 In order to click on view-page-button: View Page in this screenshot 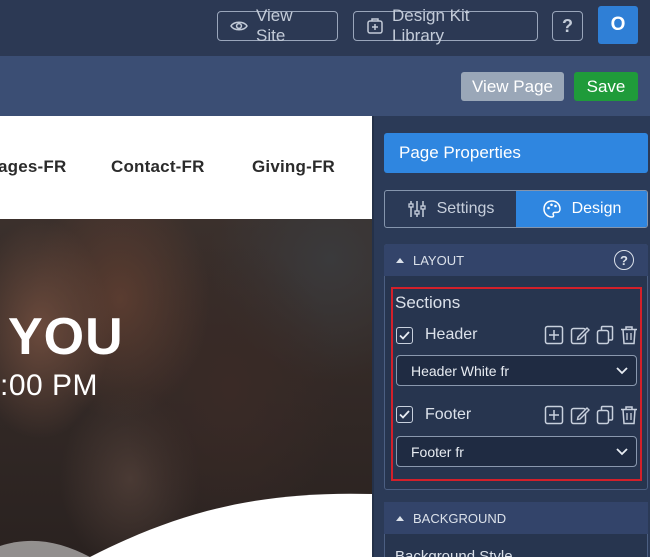, I will do `click(512, 86)`.